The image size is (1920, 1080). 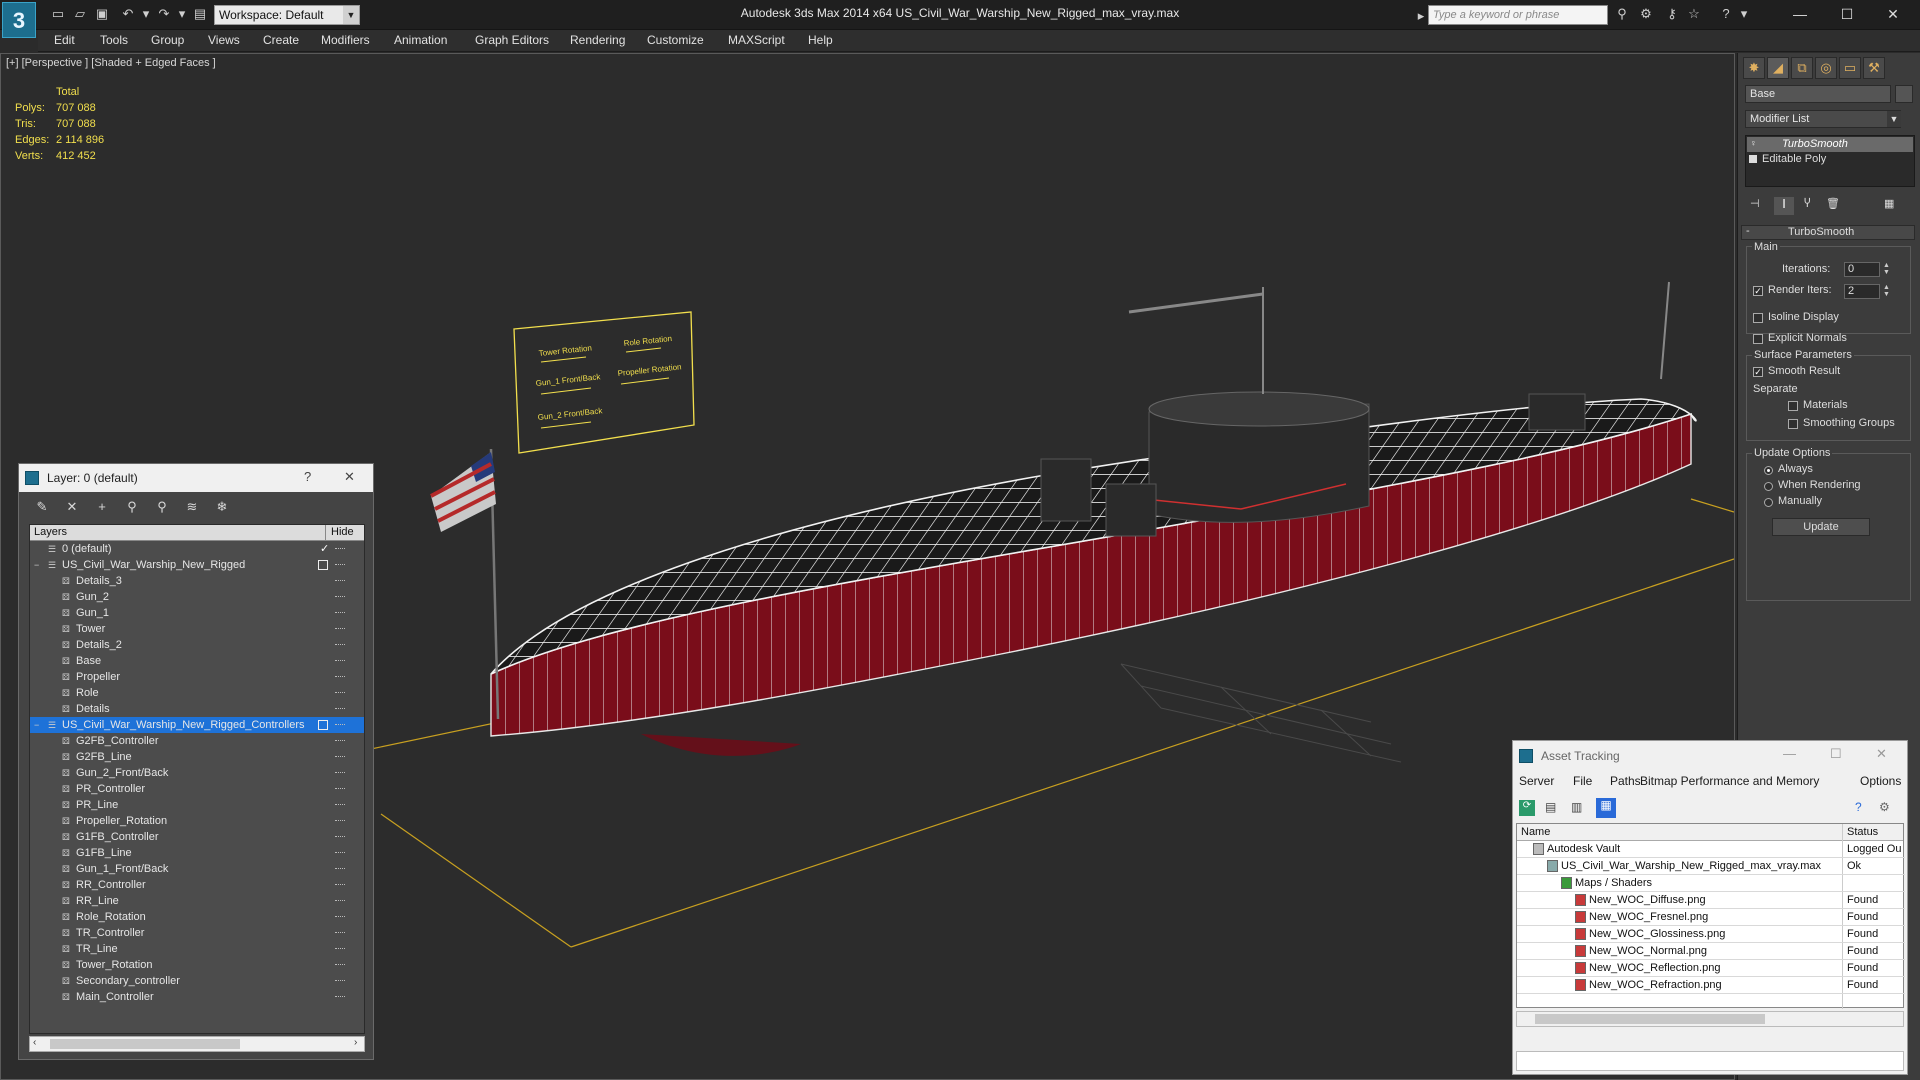 I want to click on object-row: ⚄ Propeller_Rotation, so click(x=197, y=821).